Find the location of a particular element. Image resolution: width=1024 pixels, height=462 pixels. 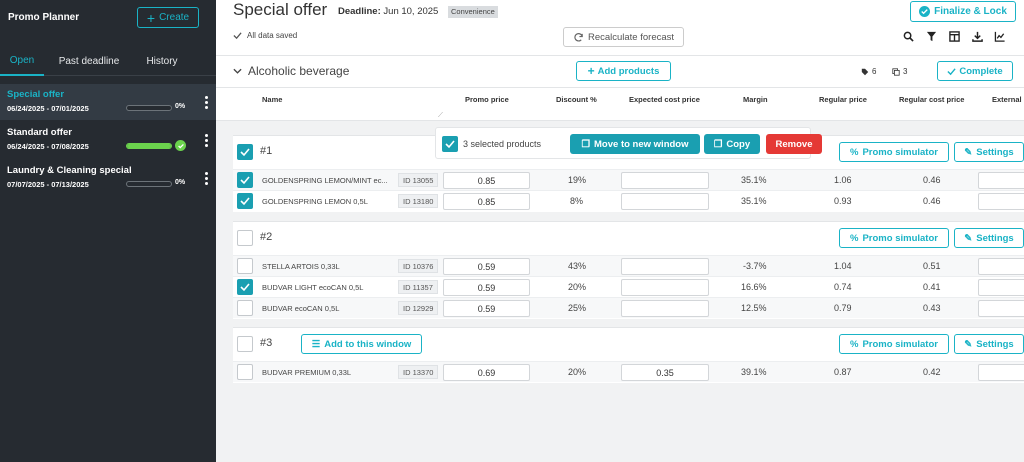

regular-cost-value: 0.43 is located at coordinates (932, 308).